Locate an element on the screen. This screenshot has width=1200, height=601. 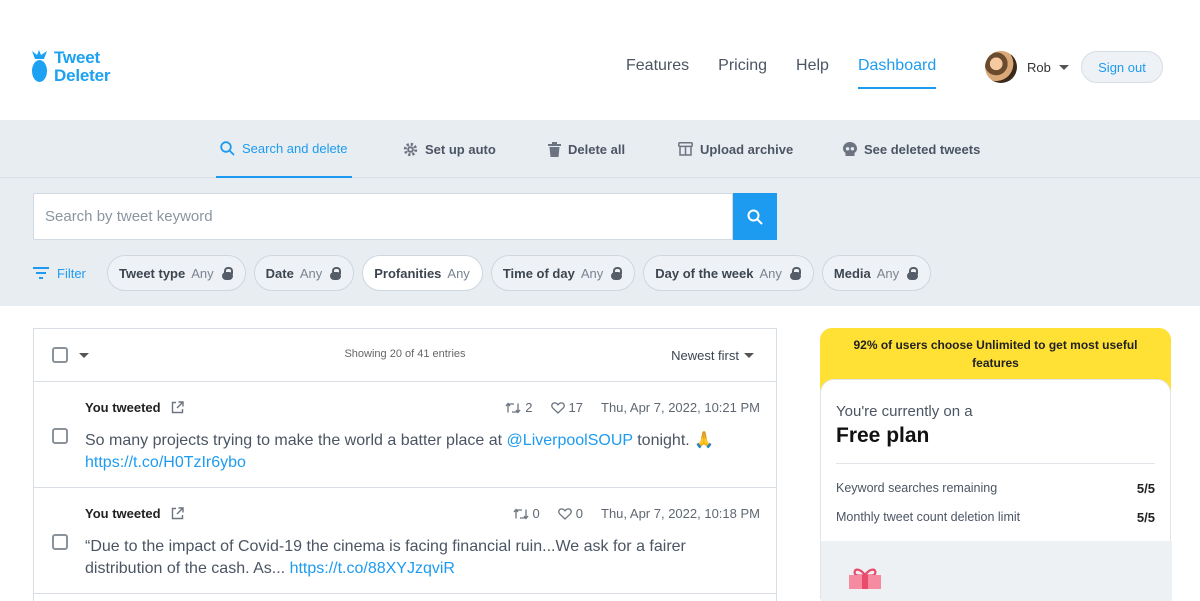
tab-label: See deleted tweets is located at coordinates (922, 149).